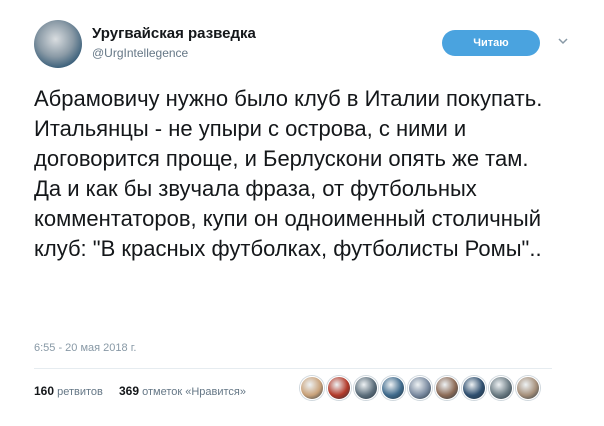  What do you see at coordinates (140, 53) in the screenshot?
I see `author-handle: @UrgIntellegence` at bounding box center [140, 53].